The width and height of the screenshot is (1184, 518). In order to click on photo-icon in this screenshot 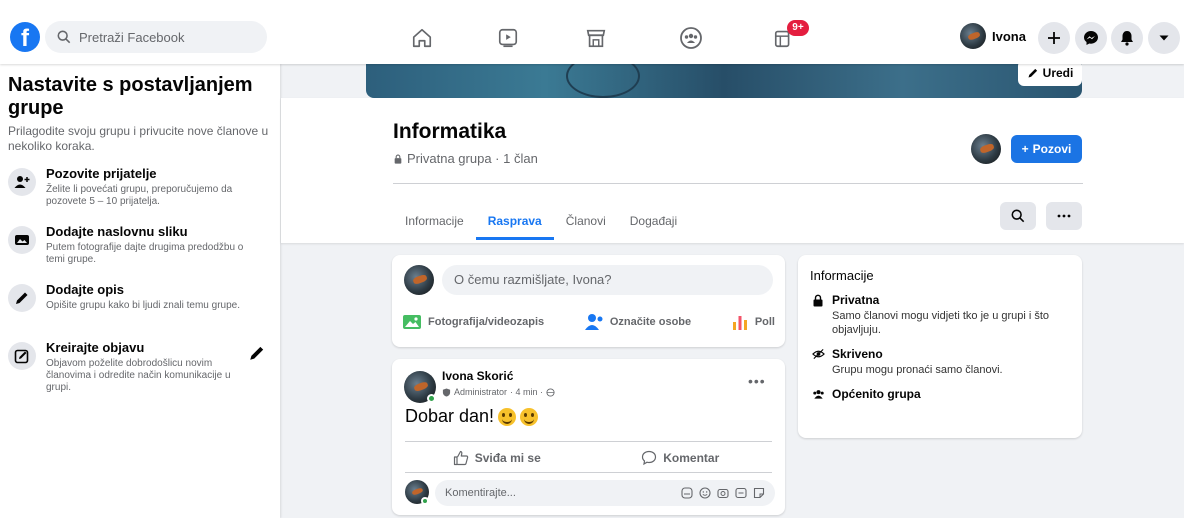, I will do `click(22, 240)`.